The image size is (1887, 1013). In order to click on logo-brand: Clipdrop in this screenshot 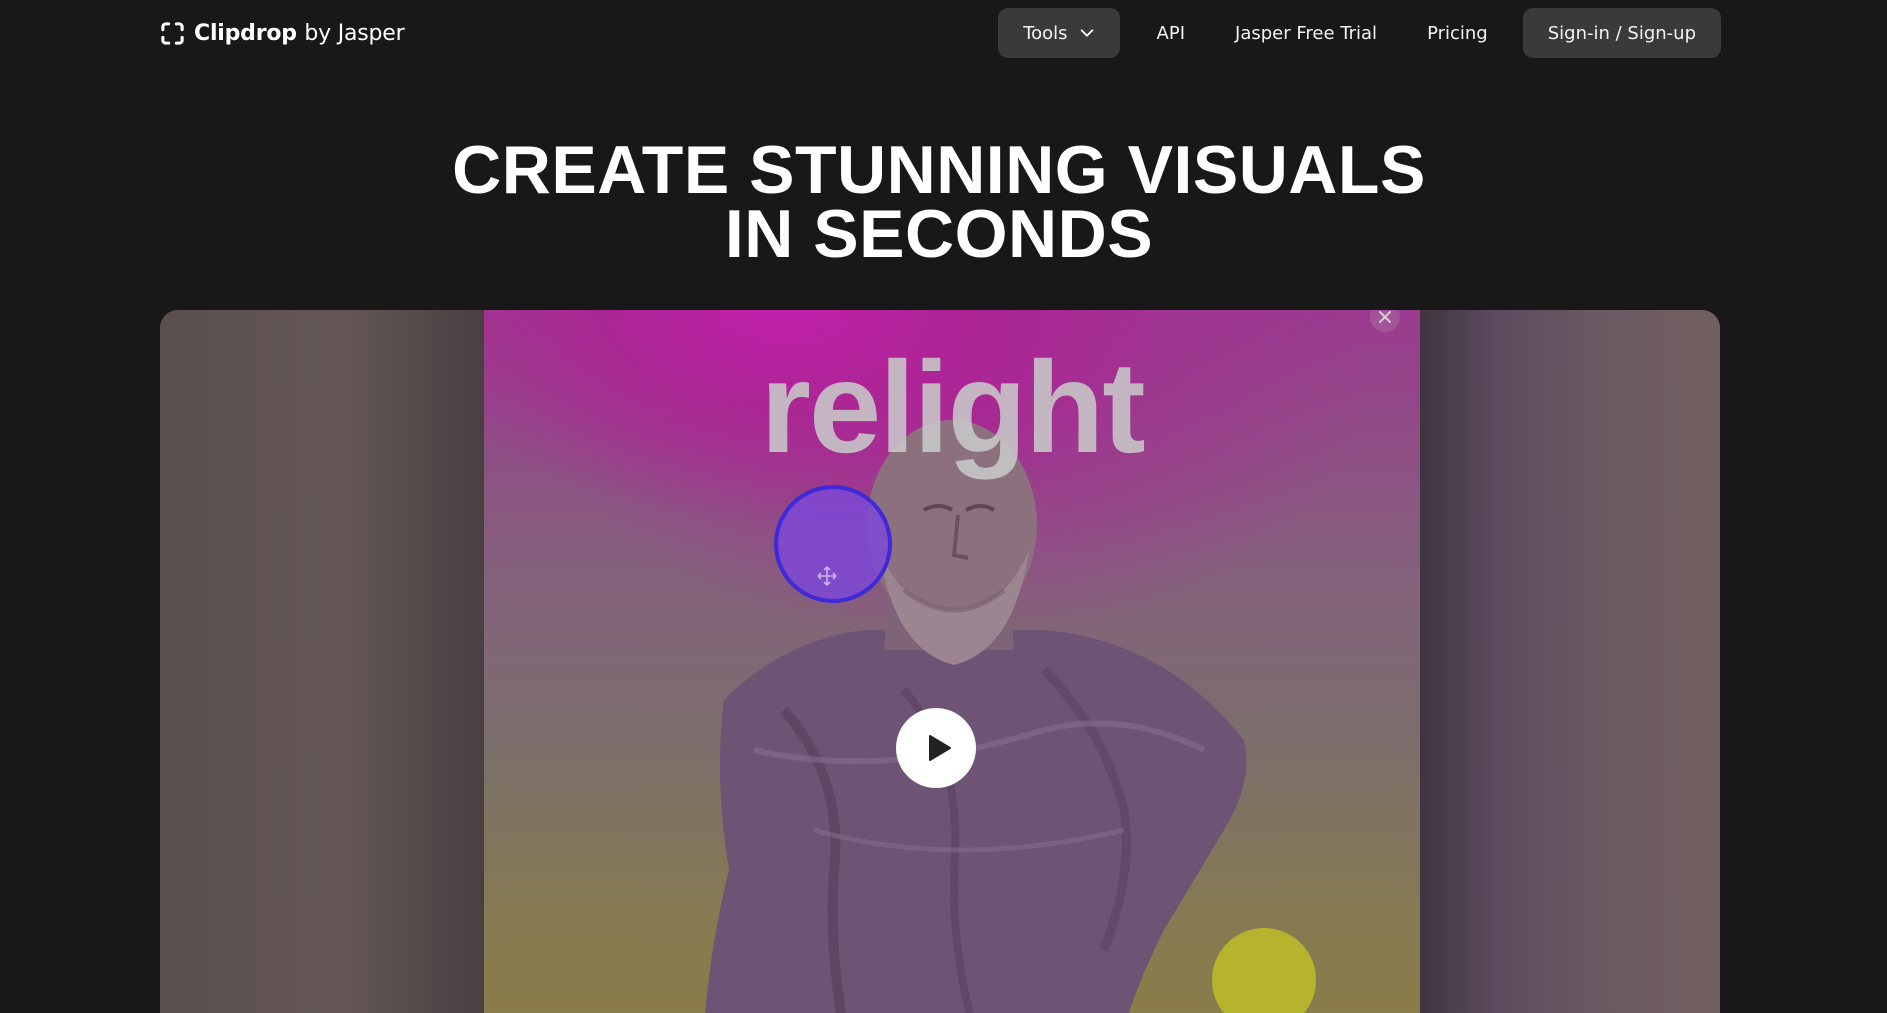, I will do `click(245, 33)`.